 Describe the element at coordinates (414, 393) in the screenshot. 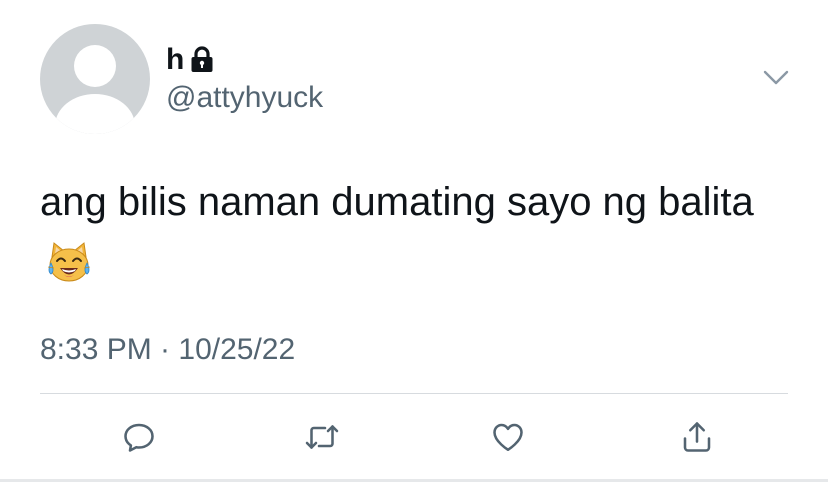

I see `divider` at that location.